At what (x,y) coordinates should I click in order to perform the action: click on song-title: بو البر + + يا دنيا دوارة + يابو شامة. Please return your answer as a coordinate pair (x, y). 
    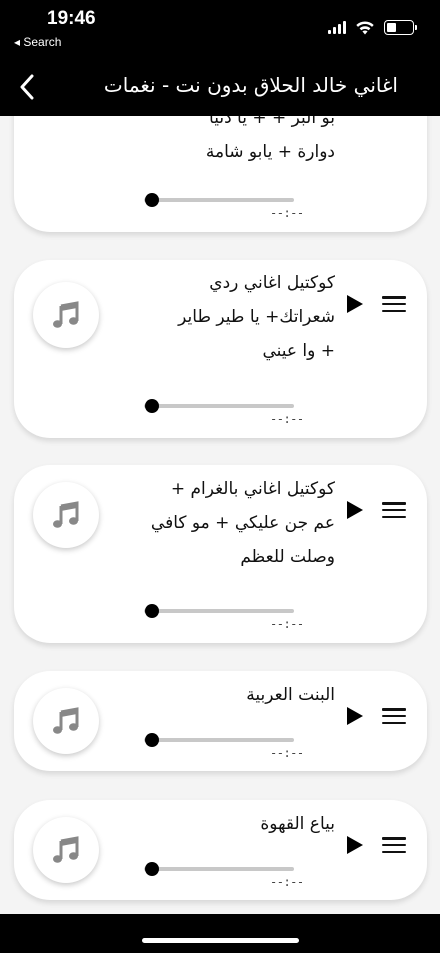
    Looking at the image, I should click on (270, 139).